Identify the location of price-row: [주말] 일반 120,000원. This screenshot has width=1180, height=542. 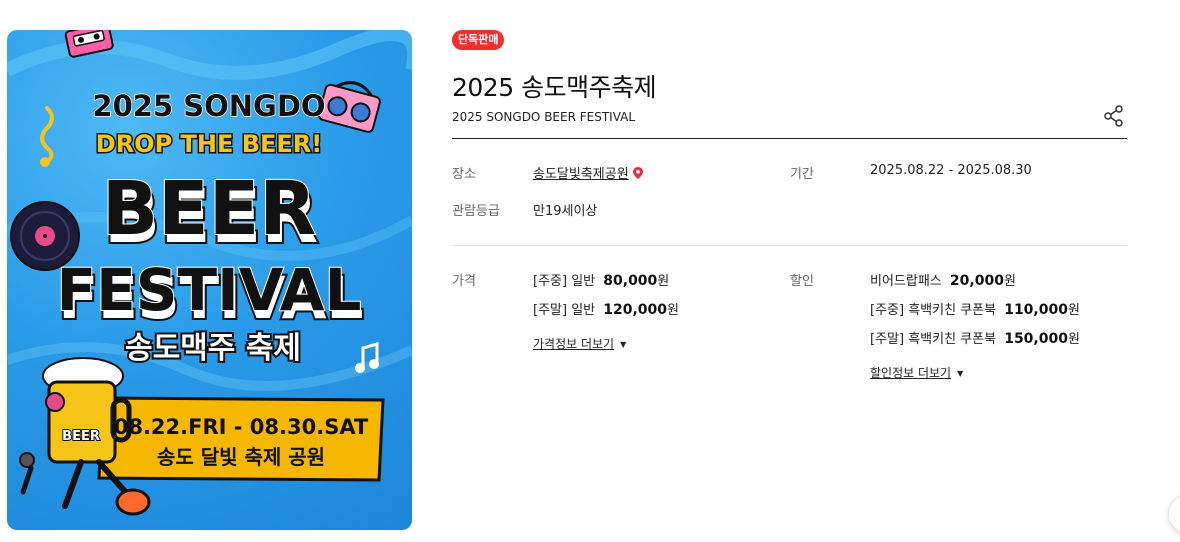
(606, 308).